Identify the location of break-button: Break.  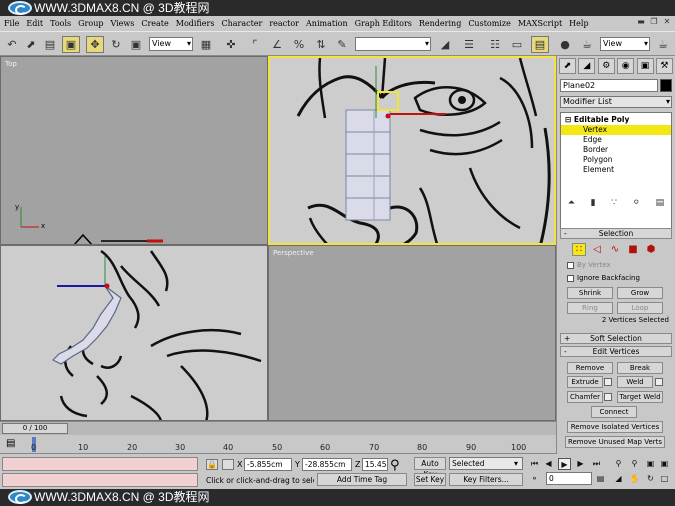
(640, 368).